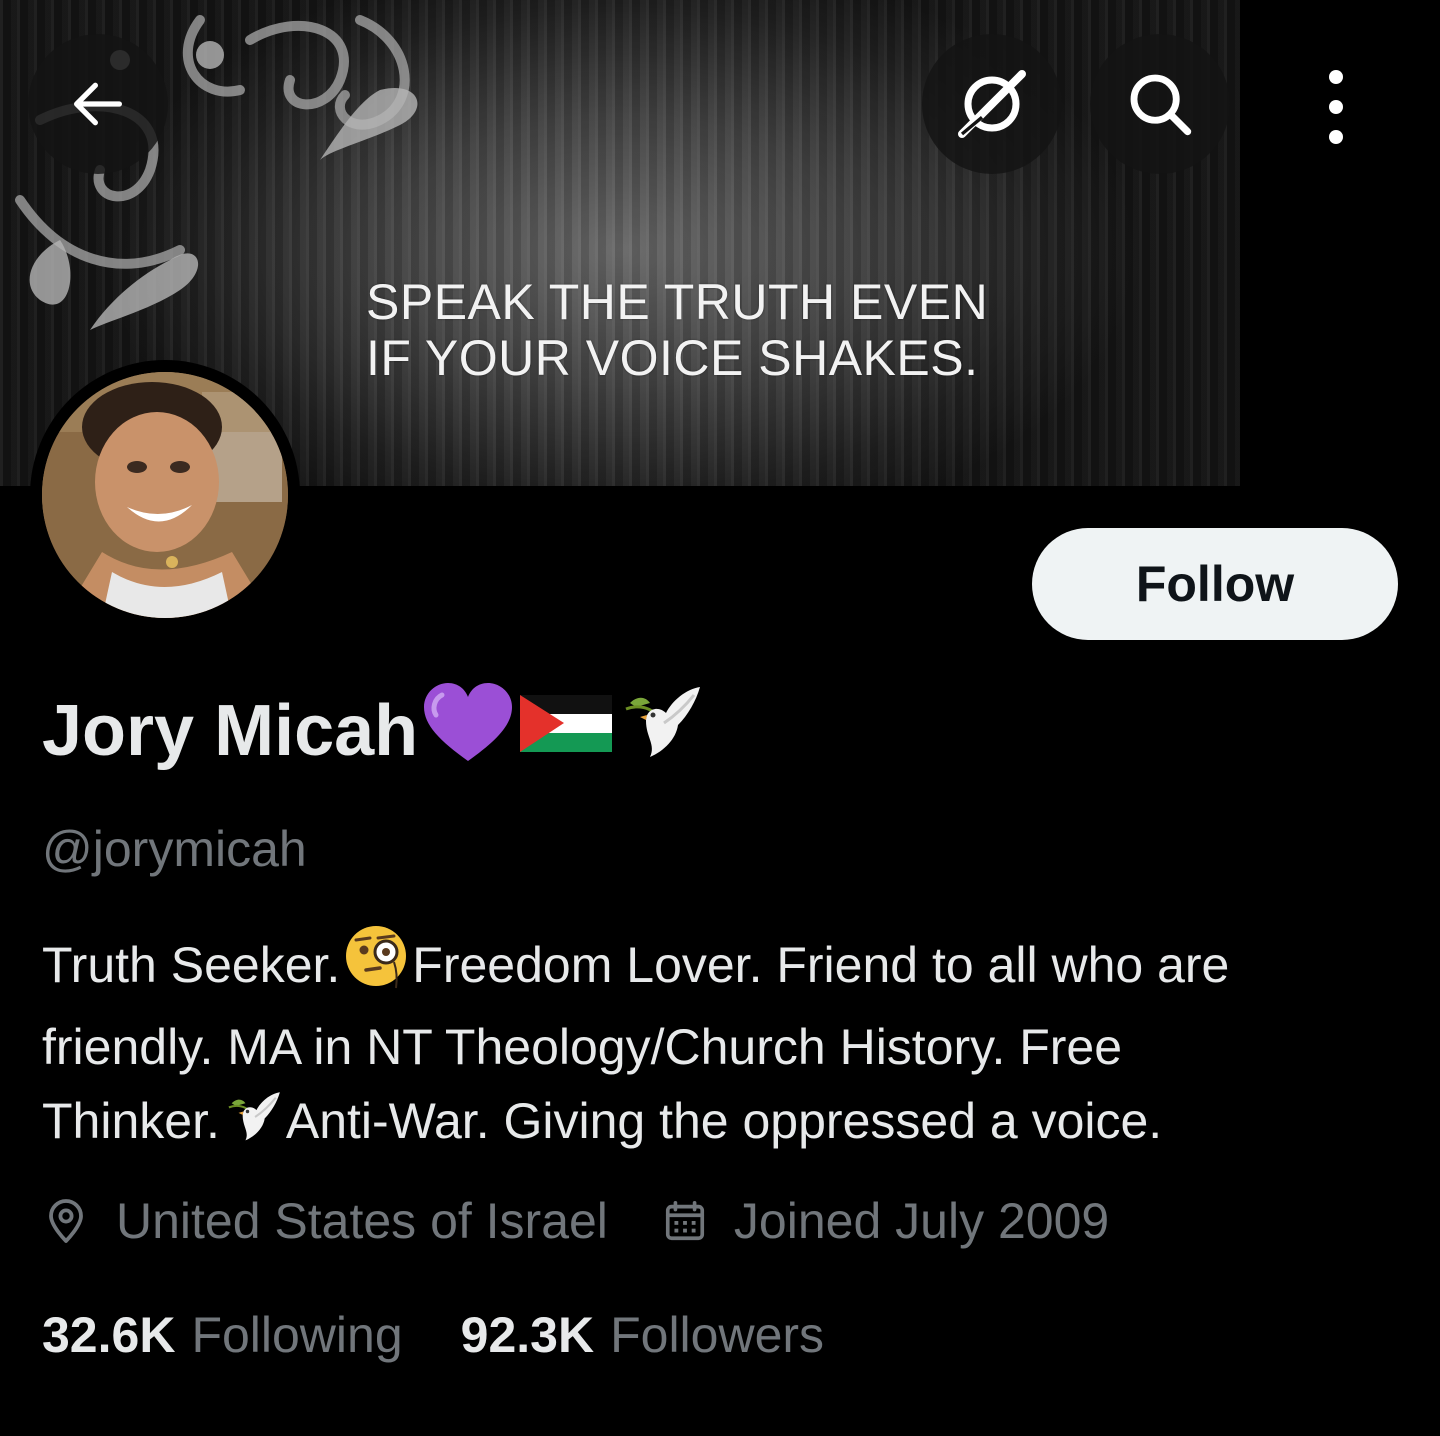 The height and width of the screenshot is (1436, 1440). I want to click on monocle-face-icon, so click(376, 966).